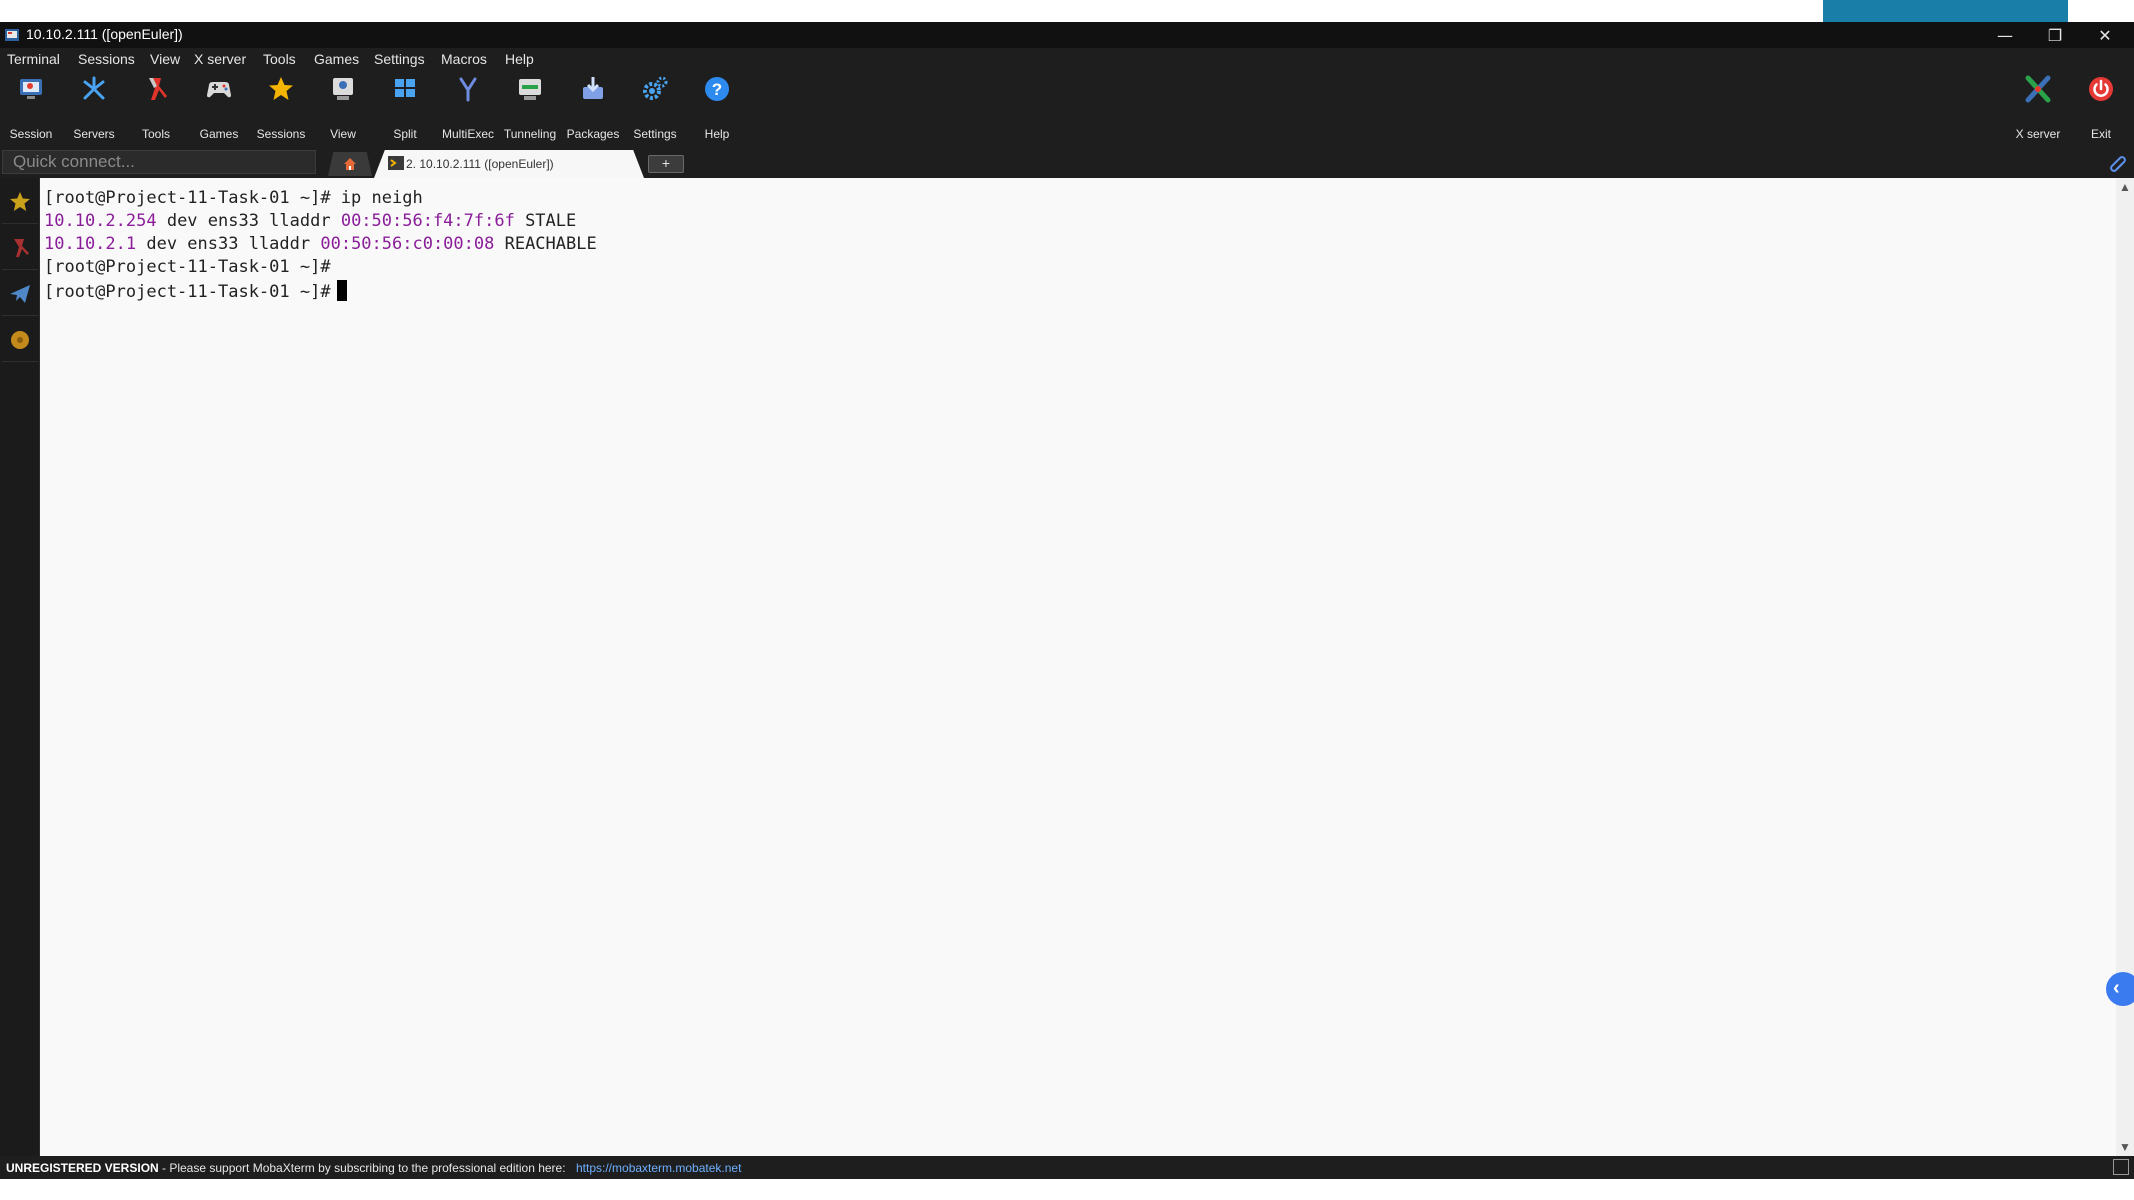 This screenshot has height=1200, width=2134. I want to click on home-icon, so click(350, 164).